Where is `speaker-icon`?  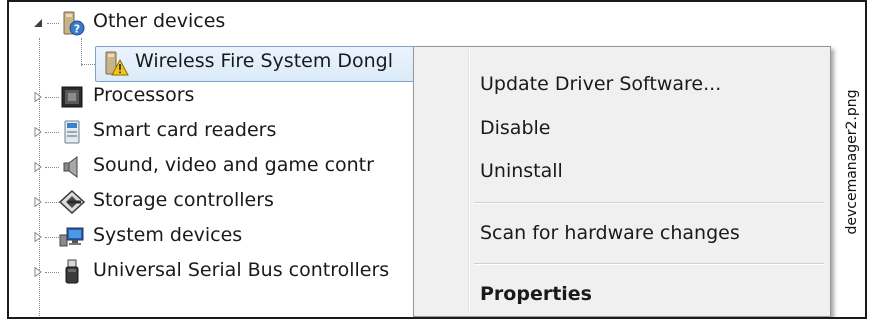
speaker-icon is located at coordinates (72, 167).